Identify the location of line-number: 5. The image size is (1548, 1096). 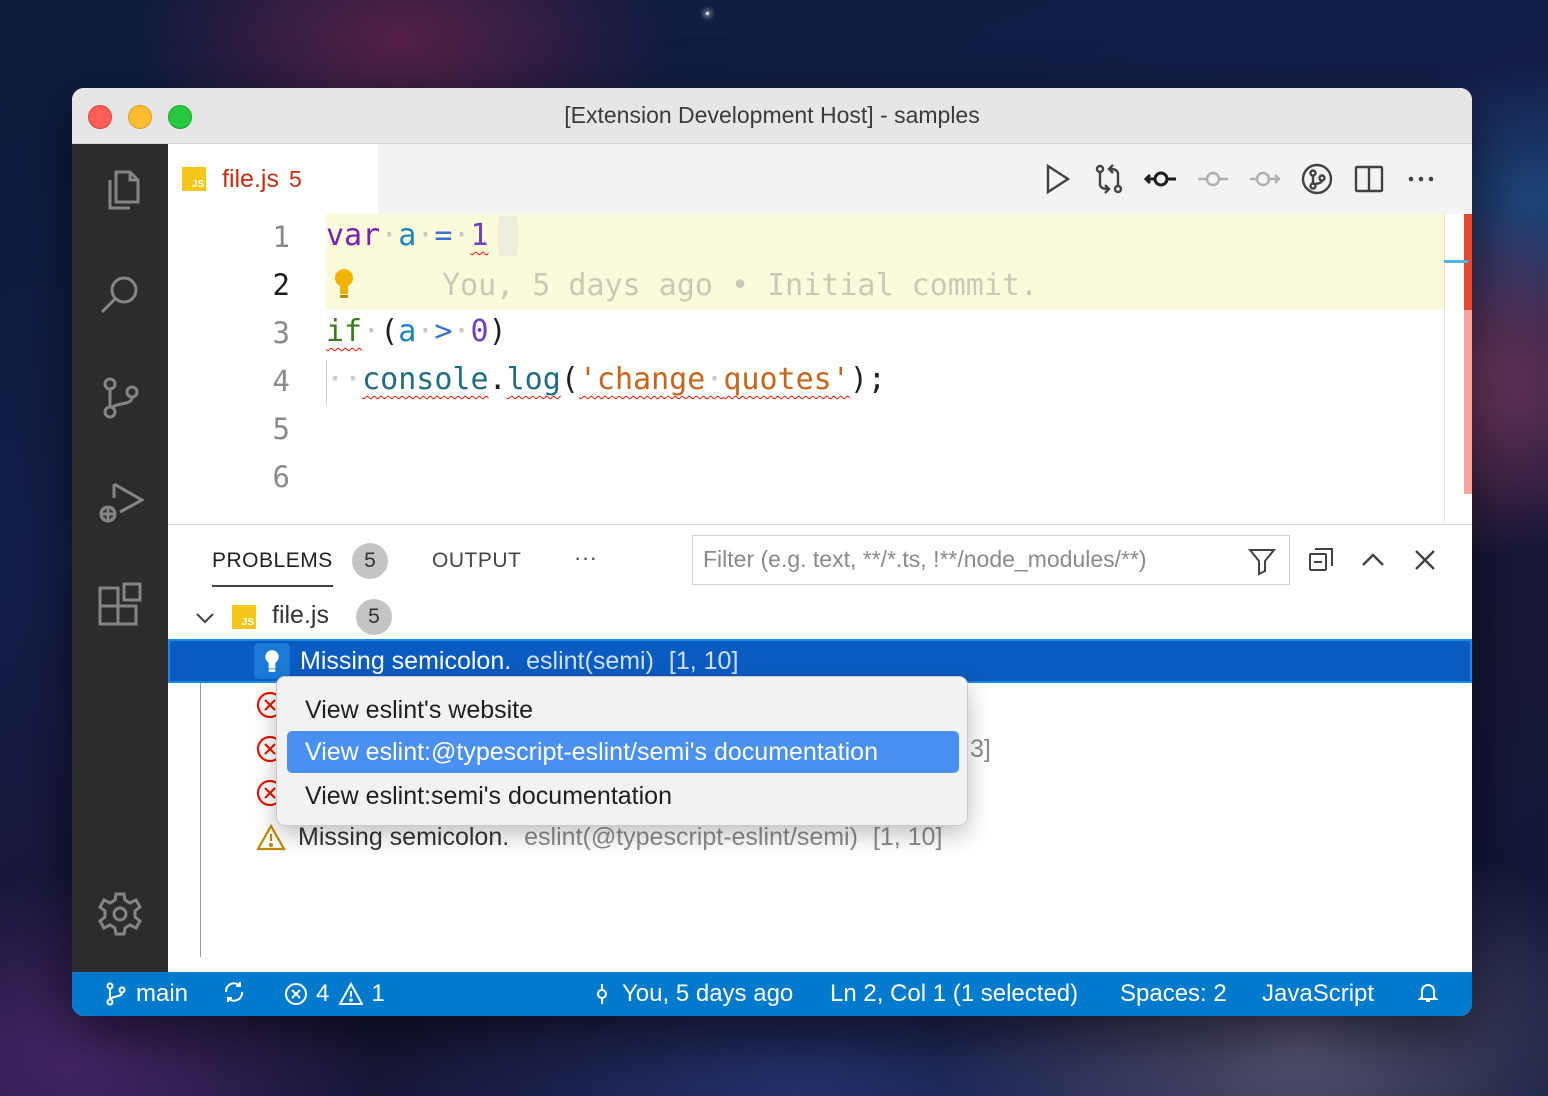
(281, 429).